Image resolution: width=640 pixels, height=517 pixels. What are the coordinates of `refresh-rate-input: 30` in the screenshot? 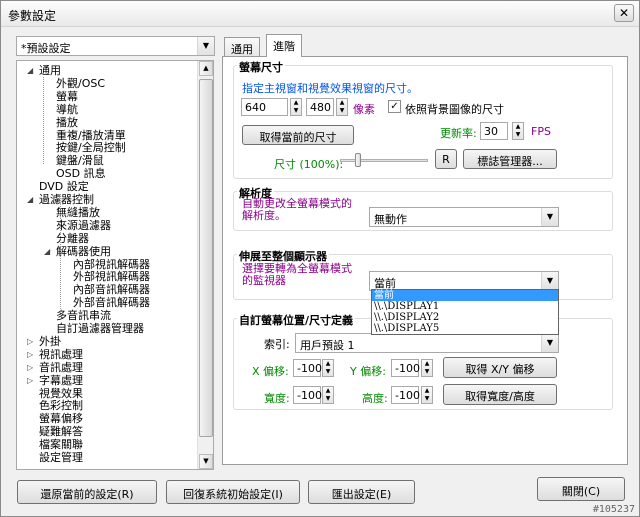 It's located at (494, 131).